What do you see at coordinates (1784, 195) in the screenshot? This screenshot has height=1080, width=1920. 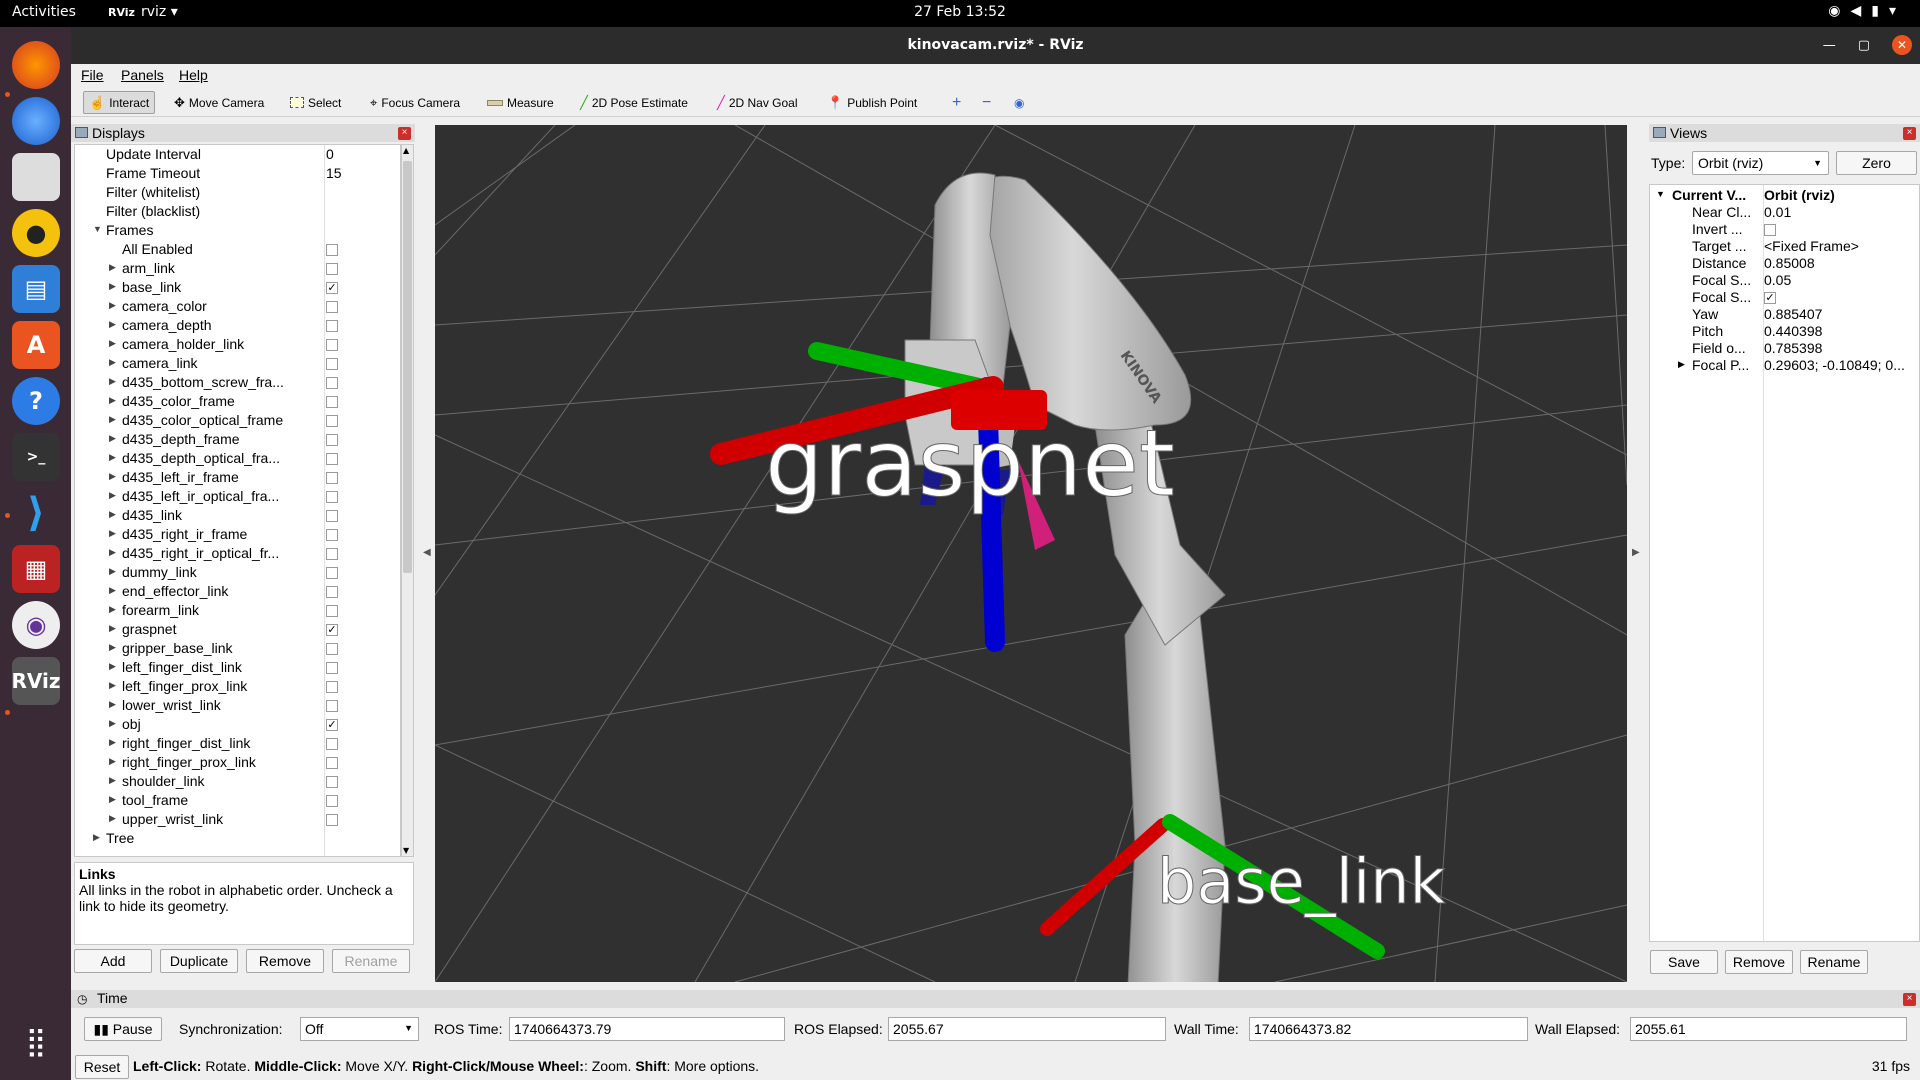 I see `current-view-row: ▼ Current V... Orbit (rviz)` at bounding box center [1784, 195].